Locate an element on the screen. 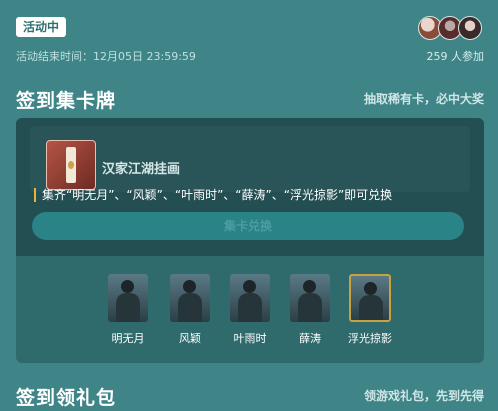  card-label: 风颖 is located at coordinates (190, 338).